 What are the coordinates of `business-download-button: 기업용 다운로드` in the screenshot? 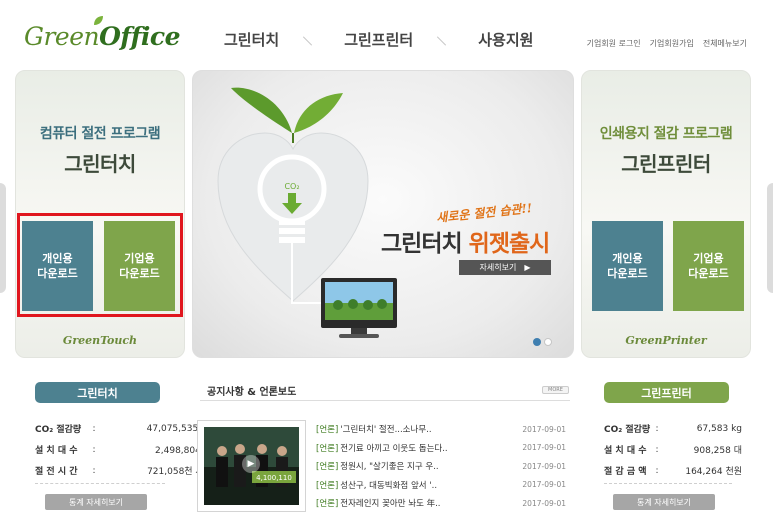 It's located at (708, 266).